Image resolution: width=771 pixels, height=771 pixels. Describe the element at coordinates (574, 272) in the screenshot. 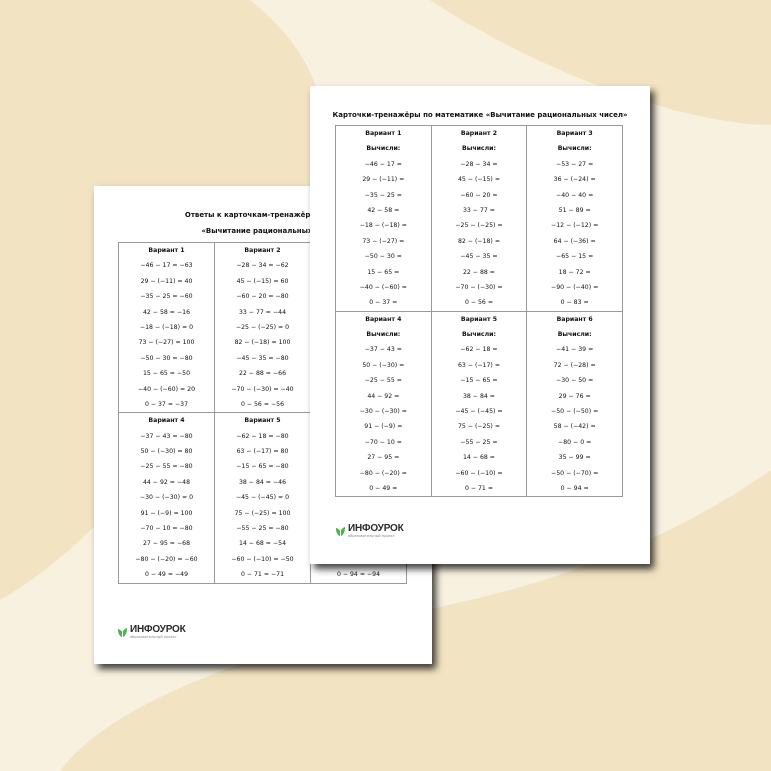

I see `expression: 18 − 72 =` at that location.